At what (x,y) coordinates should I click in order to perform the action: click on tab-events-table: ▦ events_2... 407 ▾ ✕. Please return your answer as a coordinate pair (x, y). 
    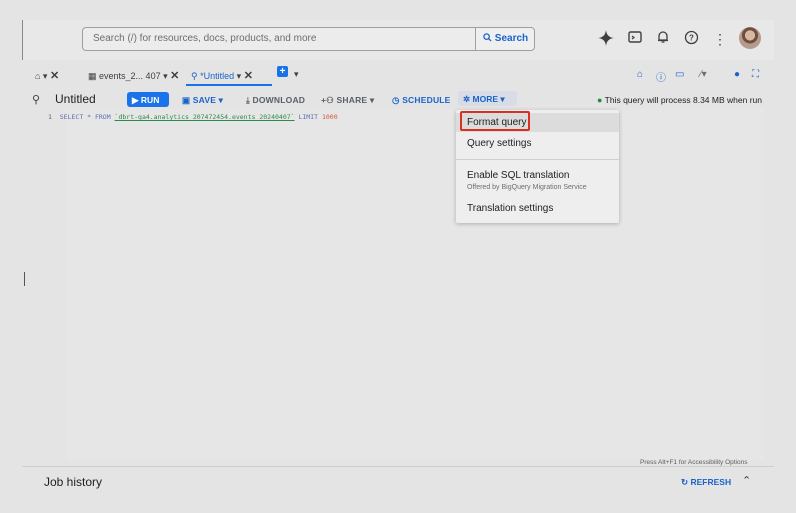
    Looking at the image, I should click on (133, 75).